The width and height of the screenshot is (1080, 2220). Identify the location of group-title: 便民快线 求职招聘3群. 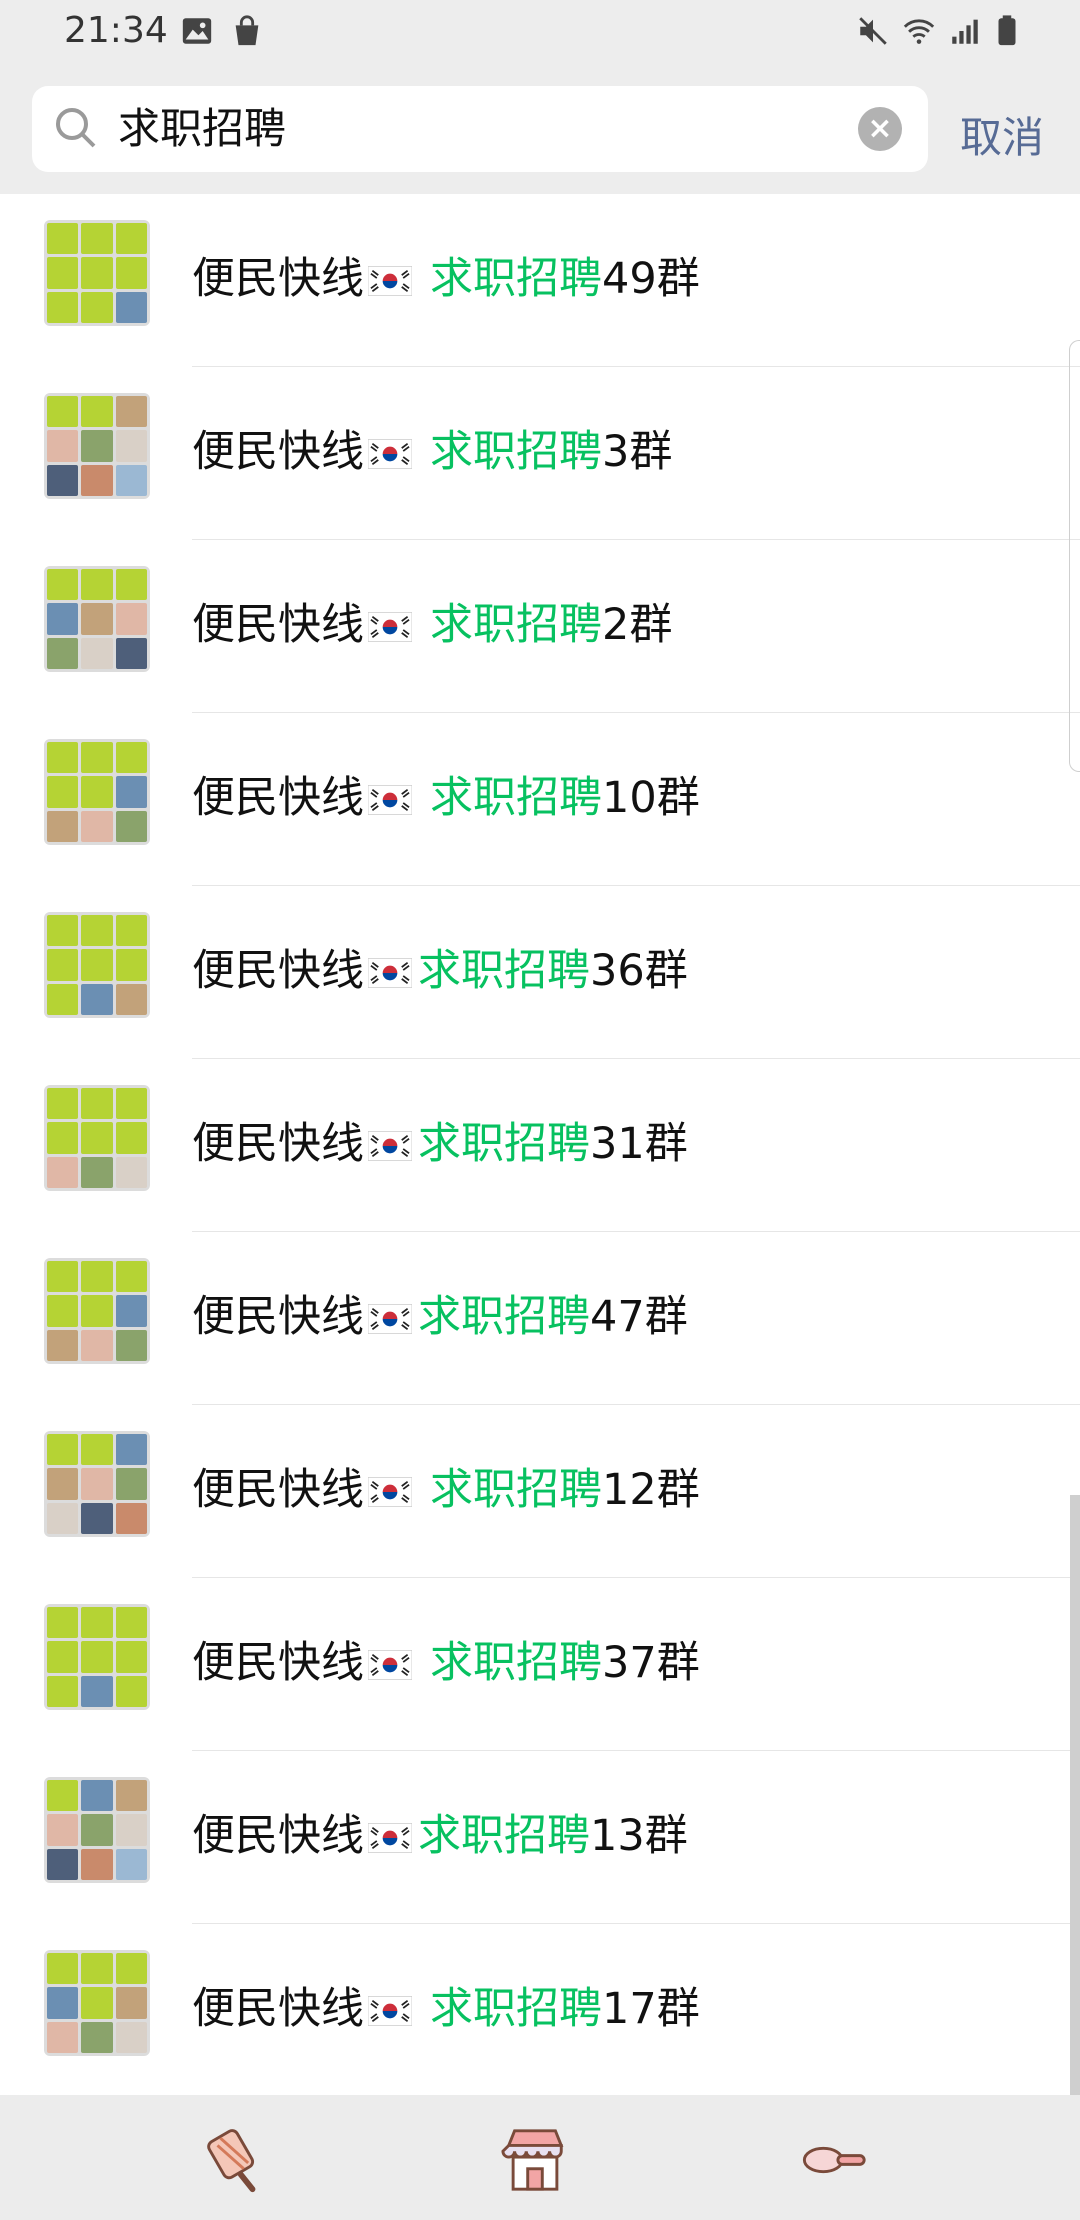
(432, 448).